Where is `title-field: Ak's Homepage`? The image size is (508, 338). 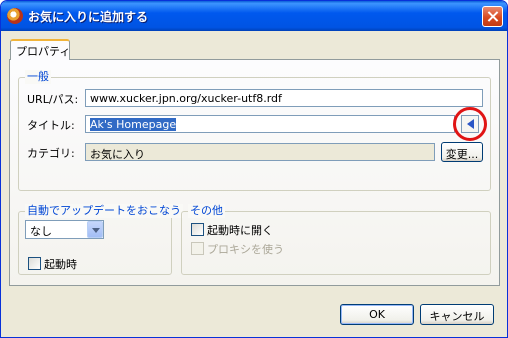 title-field: Ak's Homepage is located at coordinates (270, 124).